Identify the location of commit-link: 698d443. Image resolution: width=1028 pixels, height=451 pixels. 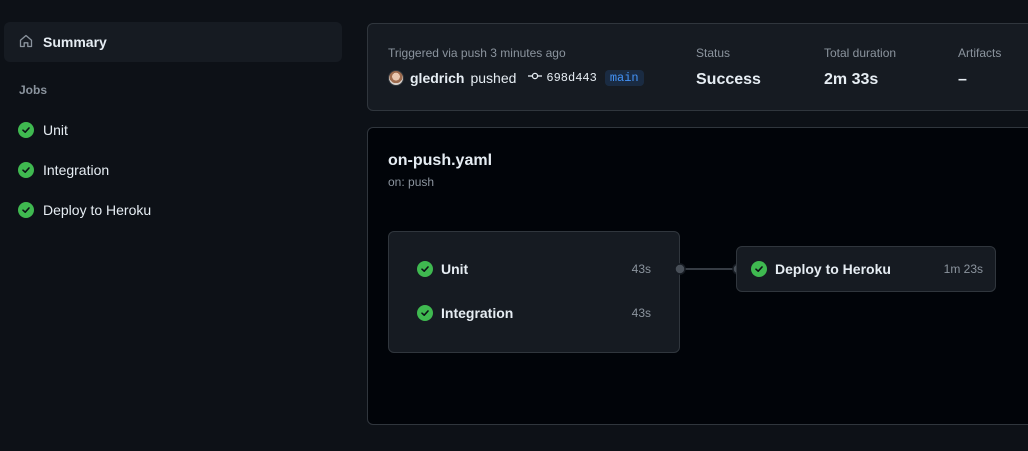
(562, 78).